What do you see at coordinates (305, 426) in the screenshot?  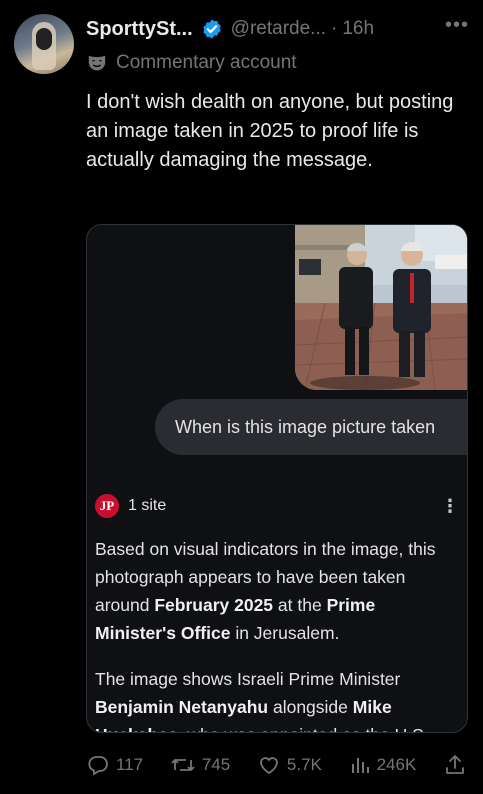 I see `user-question-text: When is this image picture taken` at bounding box center [305, 426].